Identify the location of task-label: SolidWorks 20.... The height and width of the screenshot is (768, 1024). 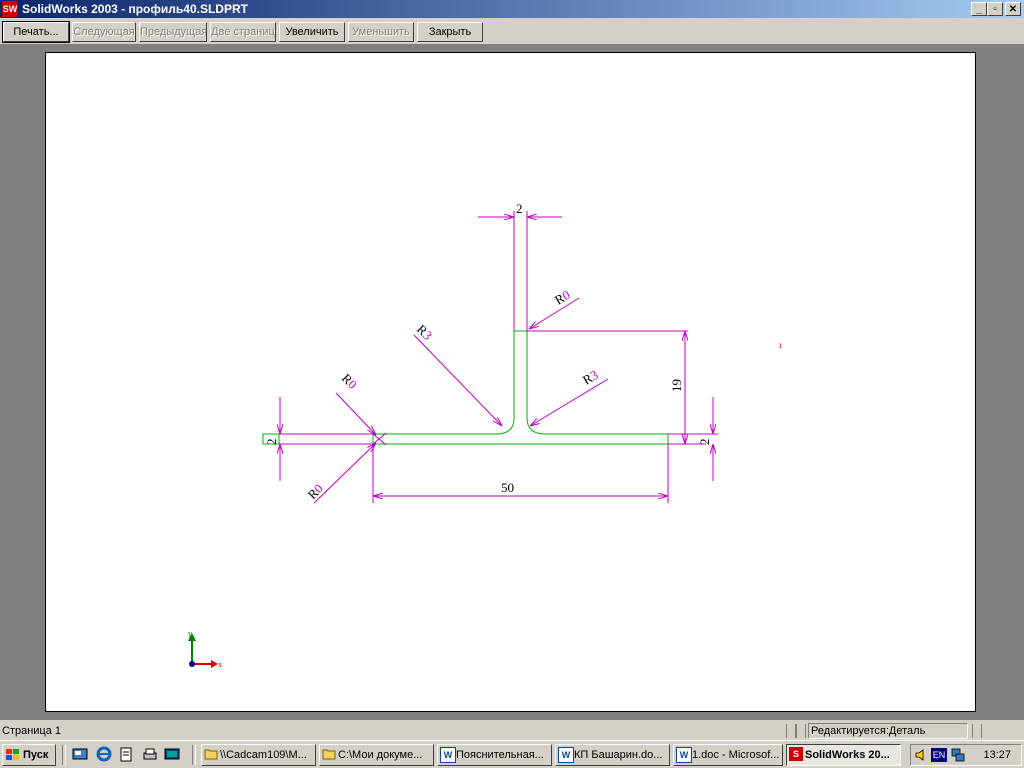
(847, 755).